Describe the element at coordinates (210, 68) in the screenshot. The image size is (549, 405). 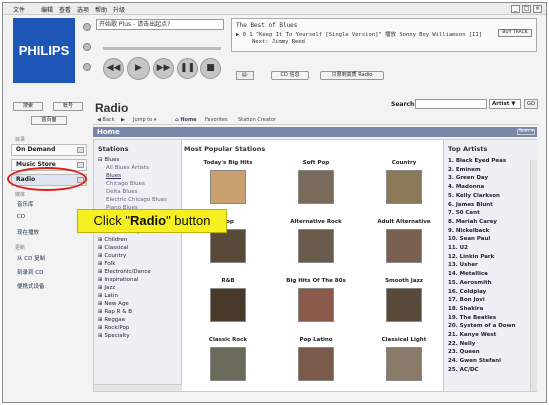
I see `stop-button: ■` at that location.